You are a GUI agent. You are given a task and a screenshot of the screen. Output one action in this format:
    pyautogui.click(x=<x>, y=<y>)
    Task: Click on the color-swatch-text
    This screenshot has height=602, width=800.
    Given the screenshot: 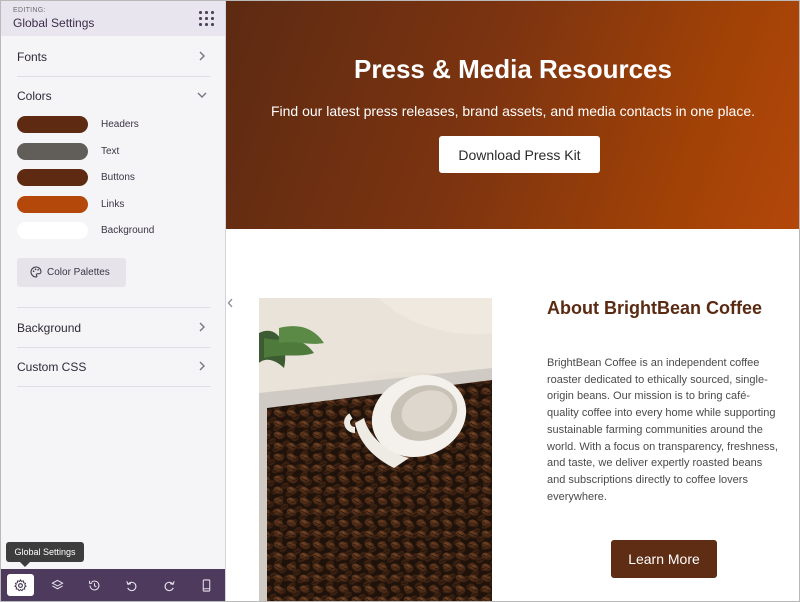 What is the action you would take?
    pyautogui.click(x=52, y=151)
    